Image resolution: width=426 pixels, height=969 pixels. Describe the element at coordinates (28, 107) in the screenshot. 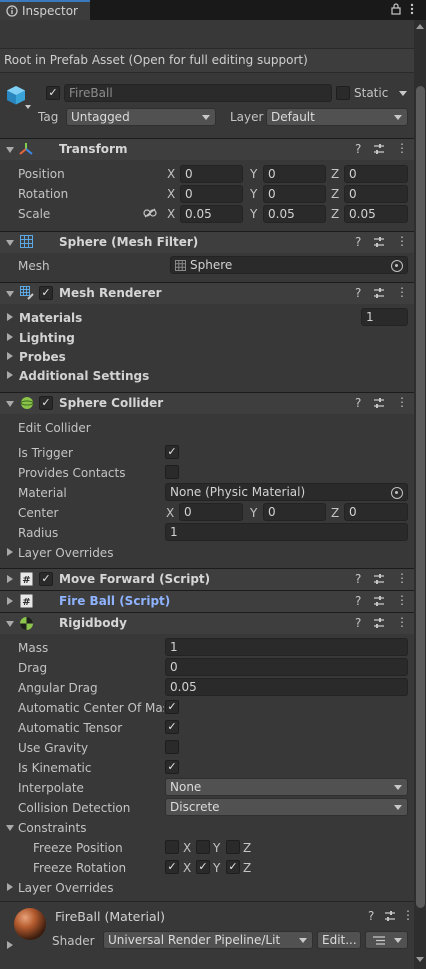

I see `icon-dropdown-arrow` at that location.